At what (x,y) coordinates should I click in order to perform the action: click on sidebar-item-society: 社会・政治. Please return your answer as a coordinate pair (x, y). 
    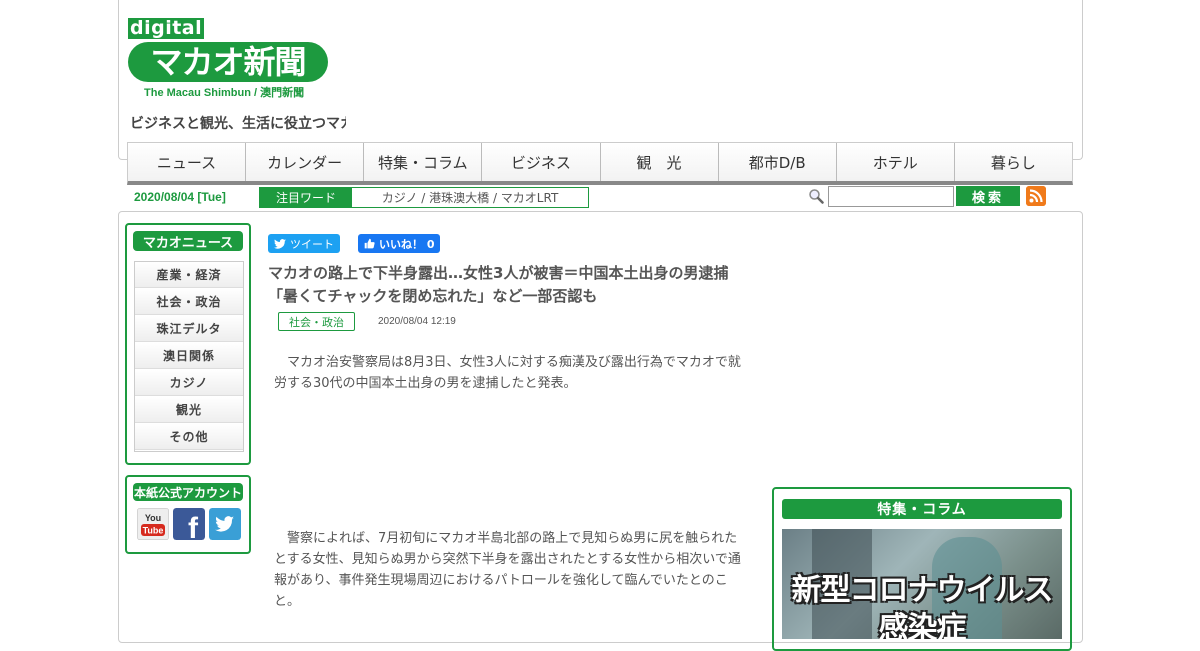
    Looking at the image, I should click on (189, 302).